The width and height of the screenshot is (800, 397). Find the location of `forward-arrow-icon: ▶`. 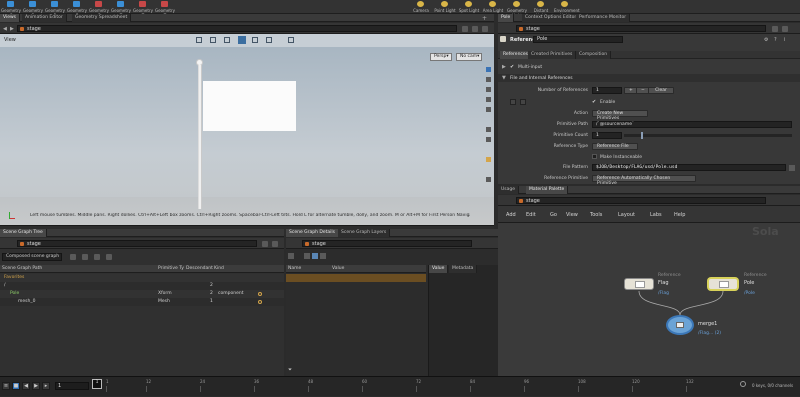

forward-arrow-icon: ▶ is located at coordinates (12, 29).